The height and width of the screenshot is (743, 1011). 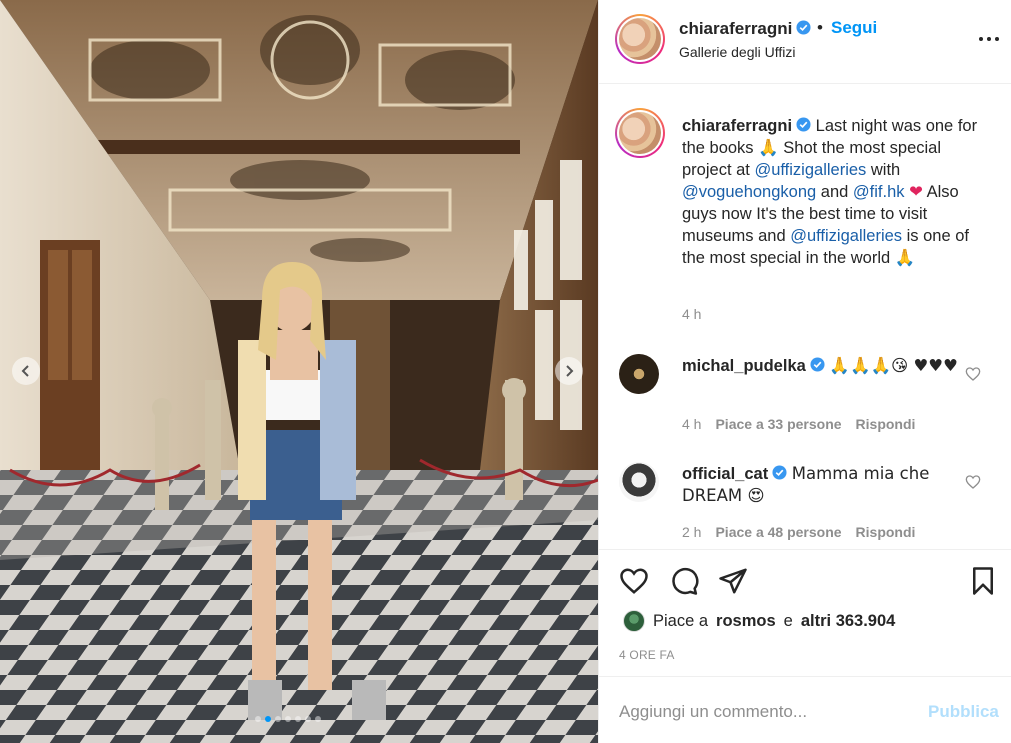 I want to click on caption-timestamp: 4 h, so click(x=691, y=314).